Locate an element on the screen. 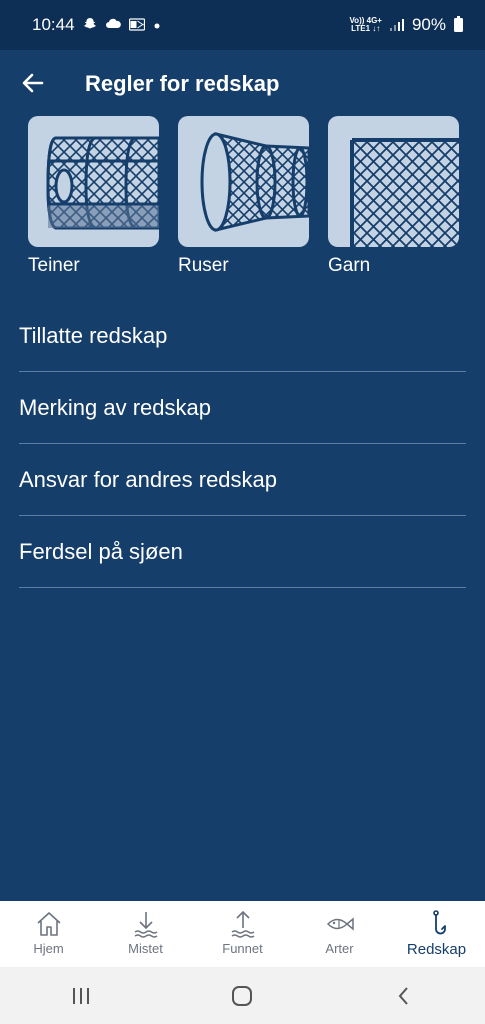 The height and width of the screenshot is (1024, 485). bottom-nav: Hjem Mistet Funnet Arter Redskap is located at coordinates (242, 934).